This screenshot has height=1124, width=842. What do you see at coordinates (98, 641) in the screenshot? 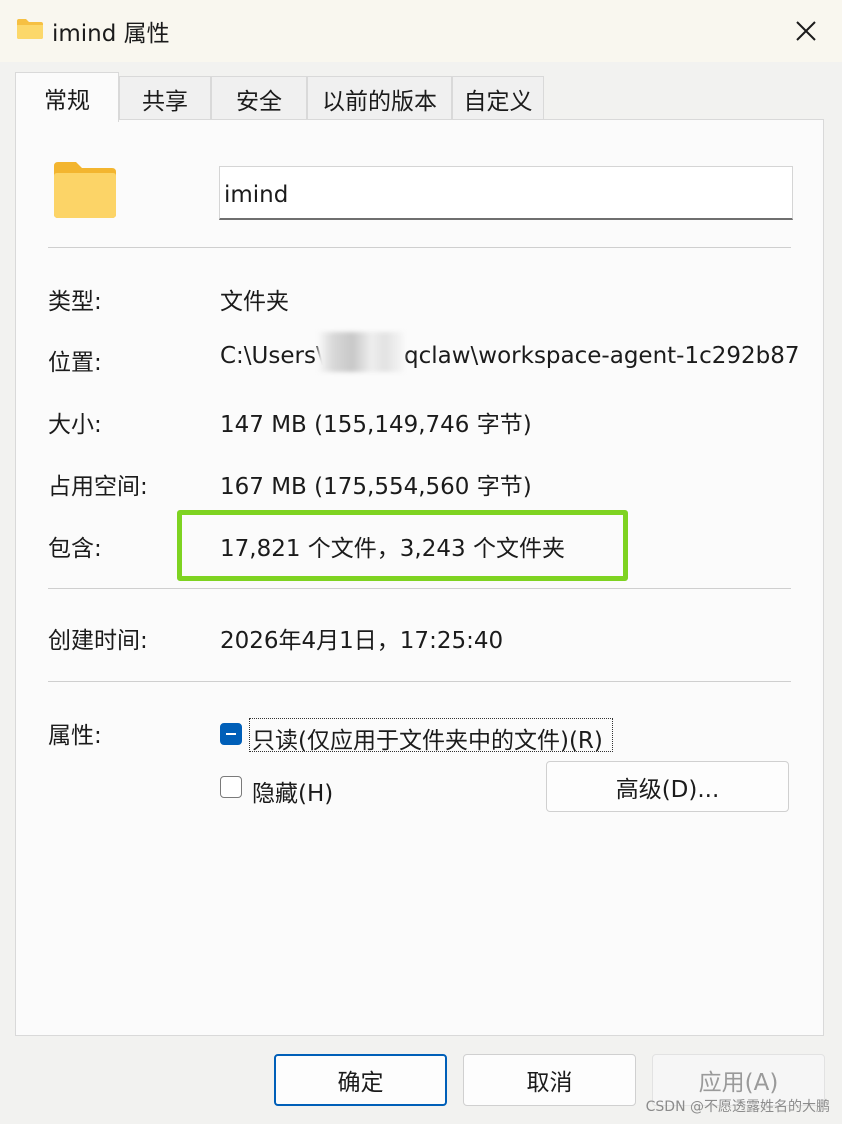
I see `created-label: 创建时间:` at bounding box center [98, 641].